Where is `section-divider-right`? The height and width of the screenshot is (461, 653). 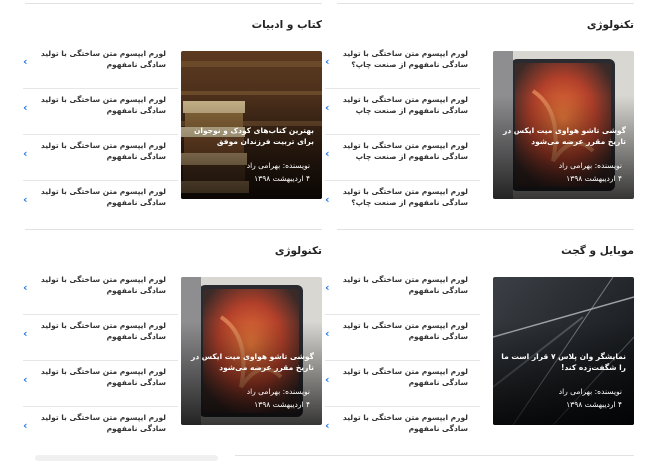 section-divider-right is located at coordinates (485, 229).